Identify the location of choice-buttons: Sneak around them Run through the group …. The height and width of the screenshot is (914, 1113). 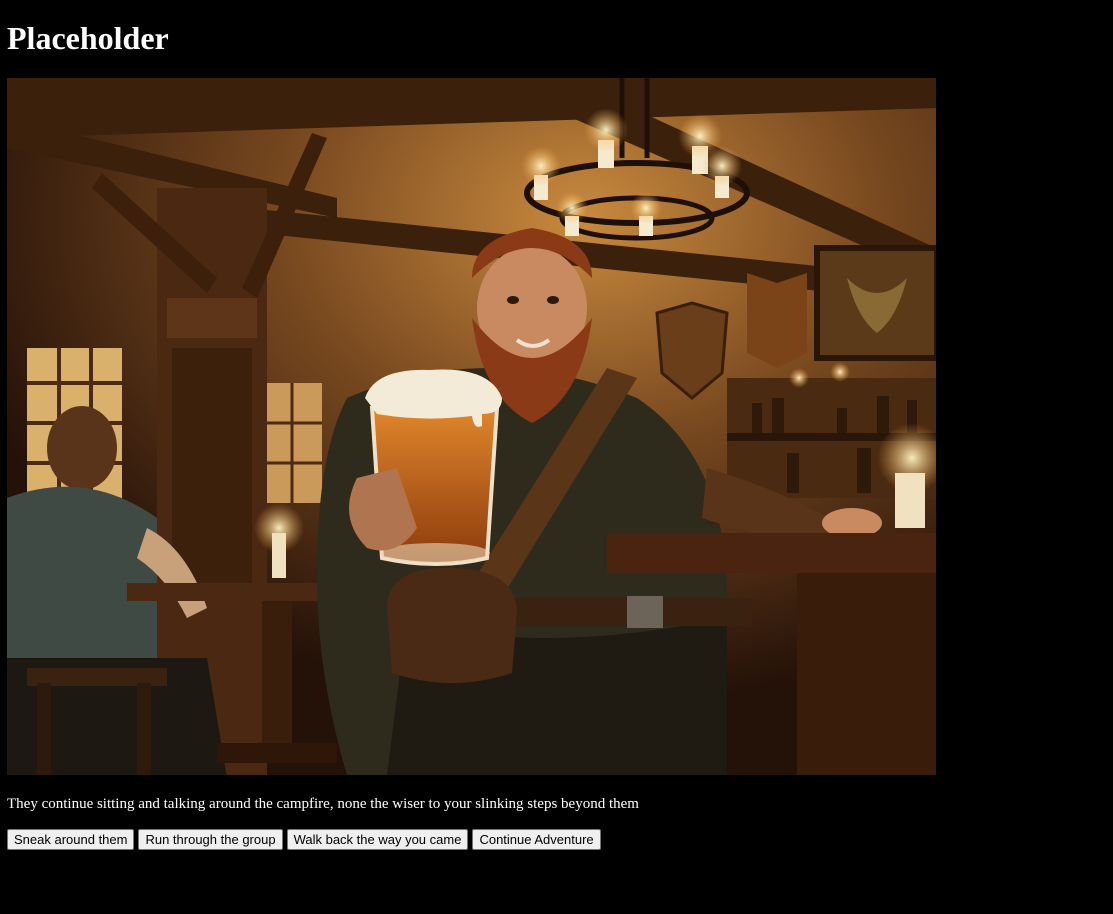
(304, 839).